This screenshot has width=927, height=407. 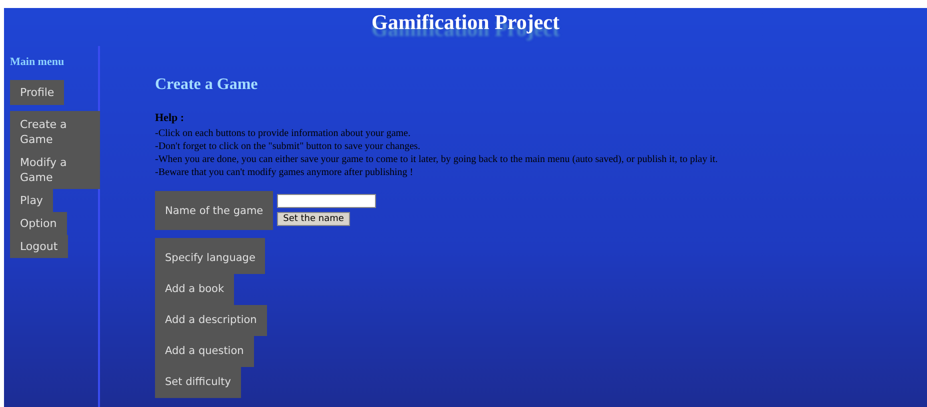 What do you see at coordinates (204, 351) in the screenshot?
I see `action-button: Add a question` at bounding box center [204, 351].